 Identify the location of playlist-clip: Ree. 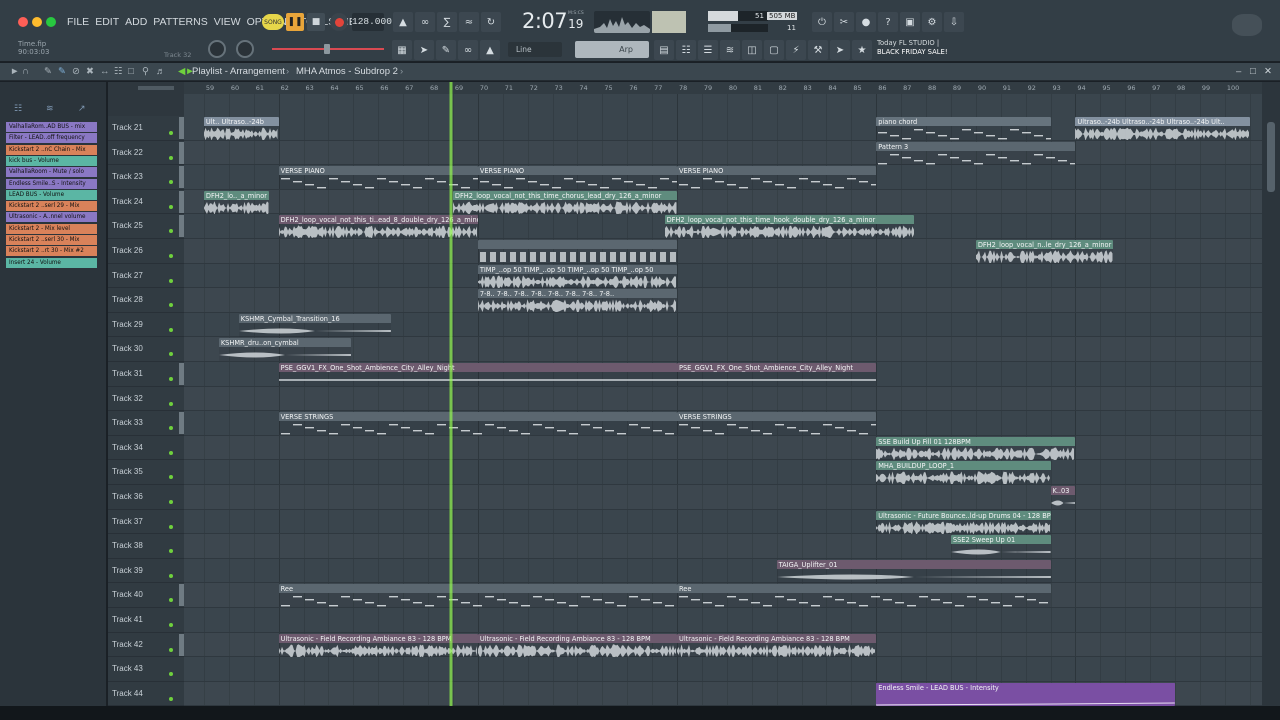
(864, 596).